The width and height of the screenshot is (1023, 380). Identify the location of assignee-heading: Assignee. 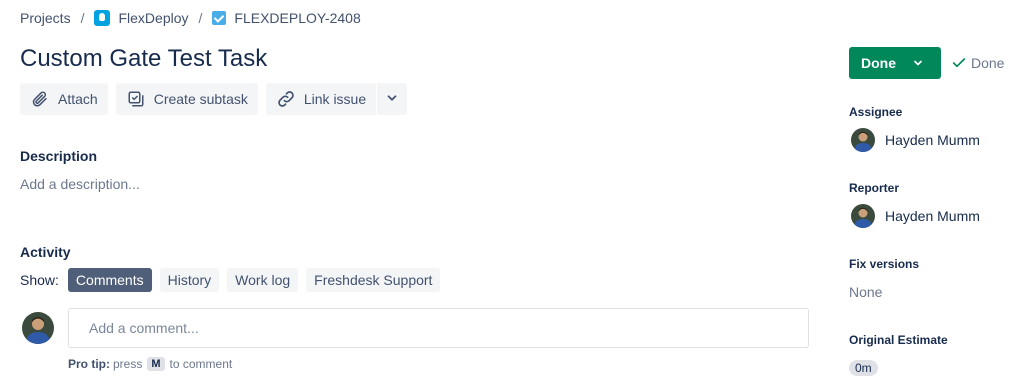
(876, 112).